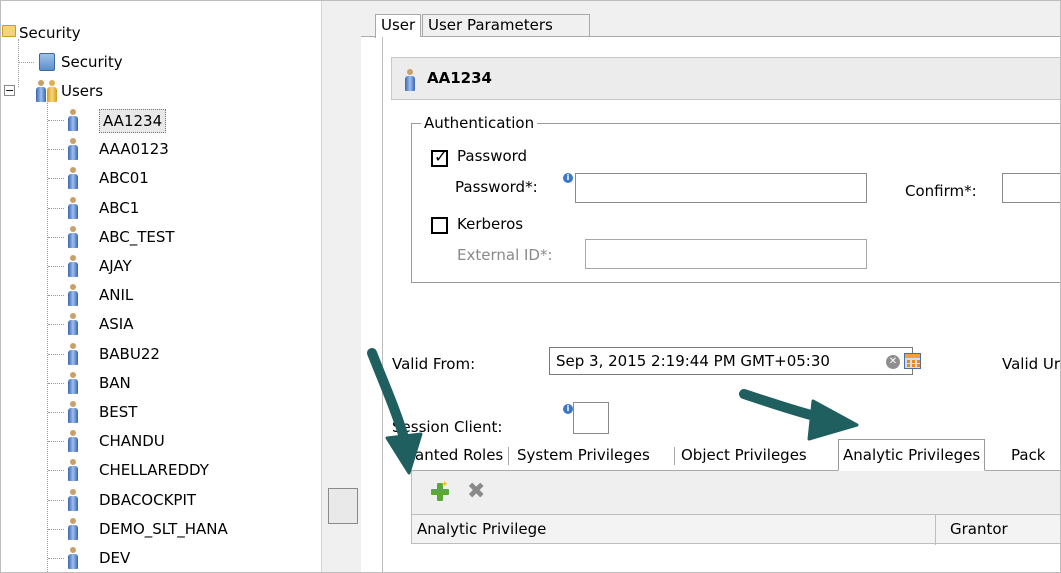  I want to click on tree-node-label: DEMO_SLT_HANA, so click(163, 528).